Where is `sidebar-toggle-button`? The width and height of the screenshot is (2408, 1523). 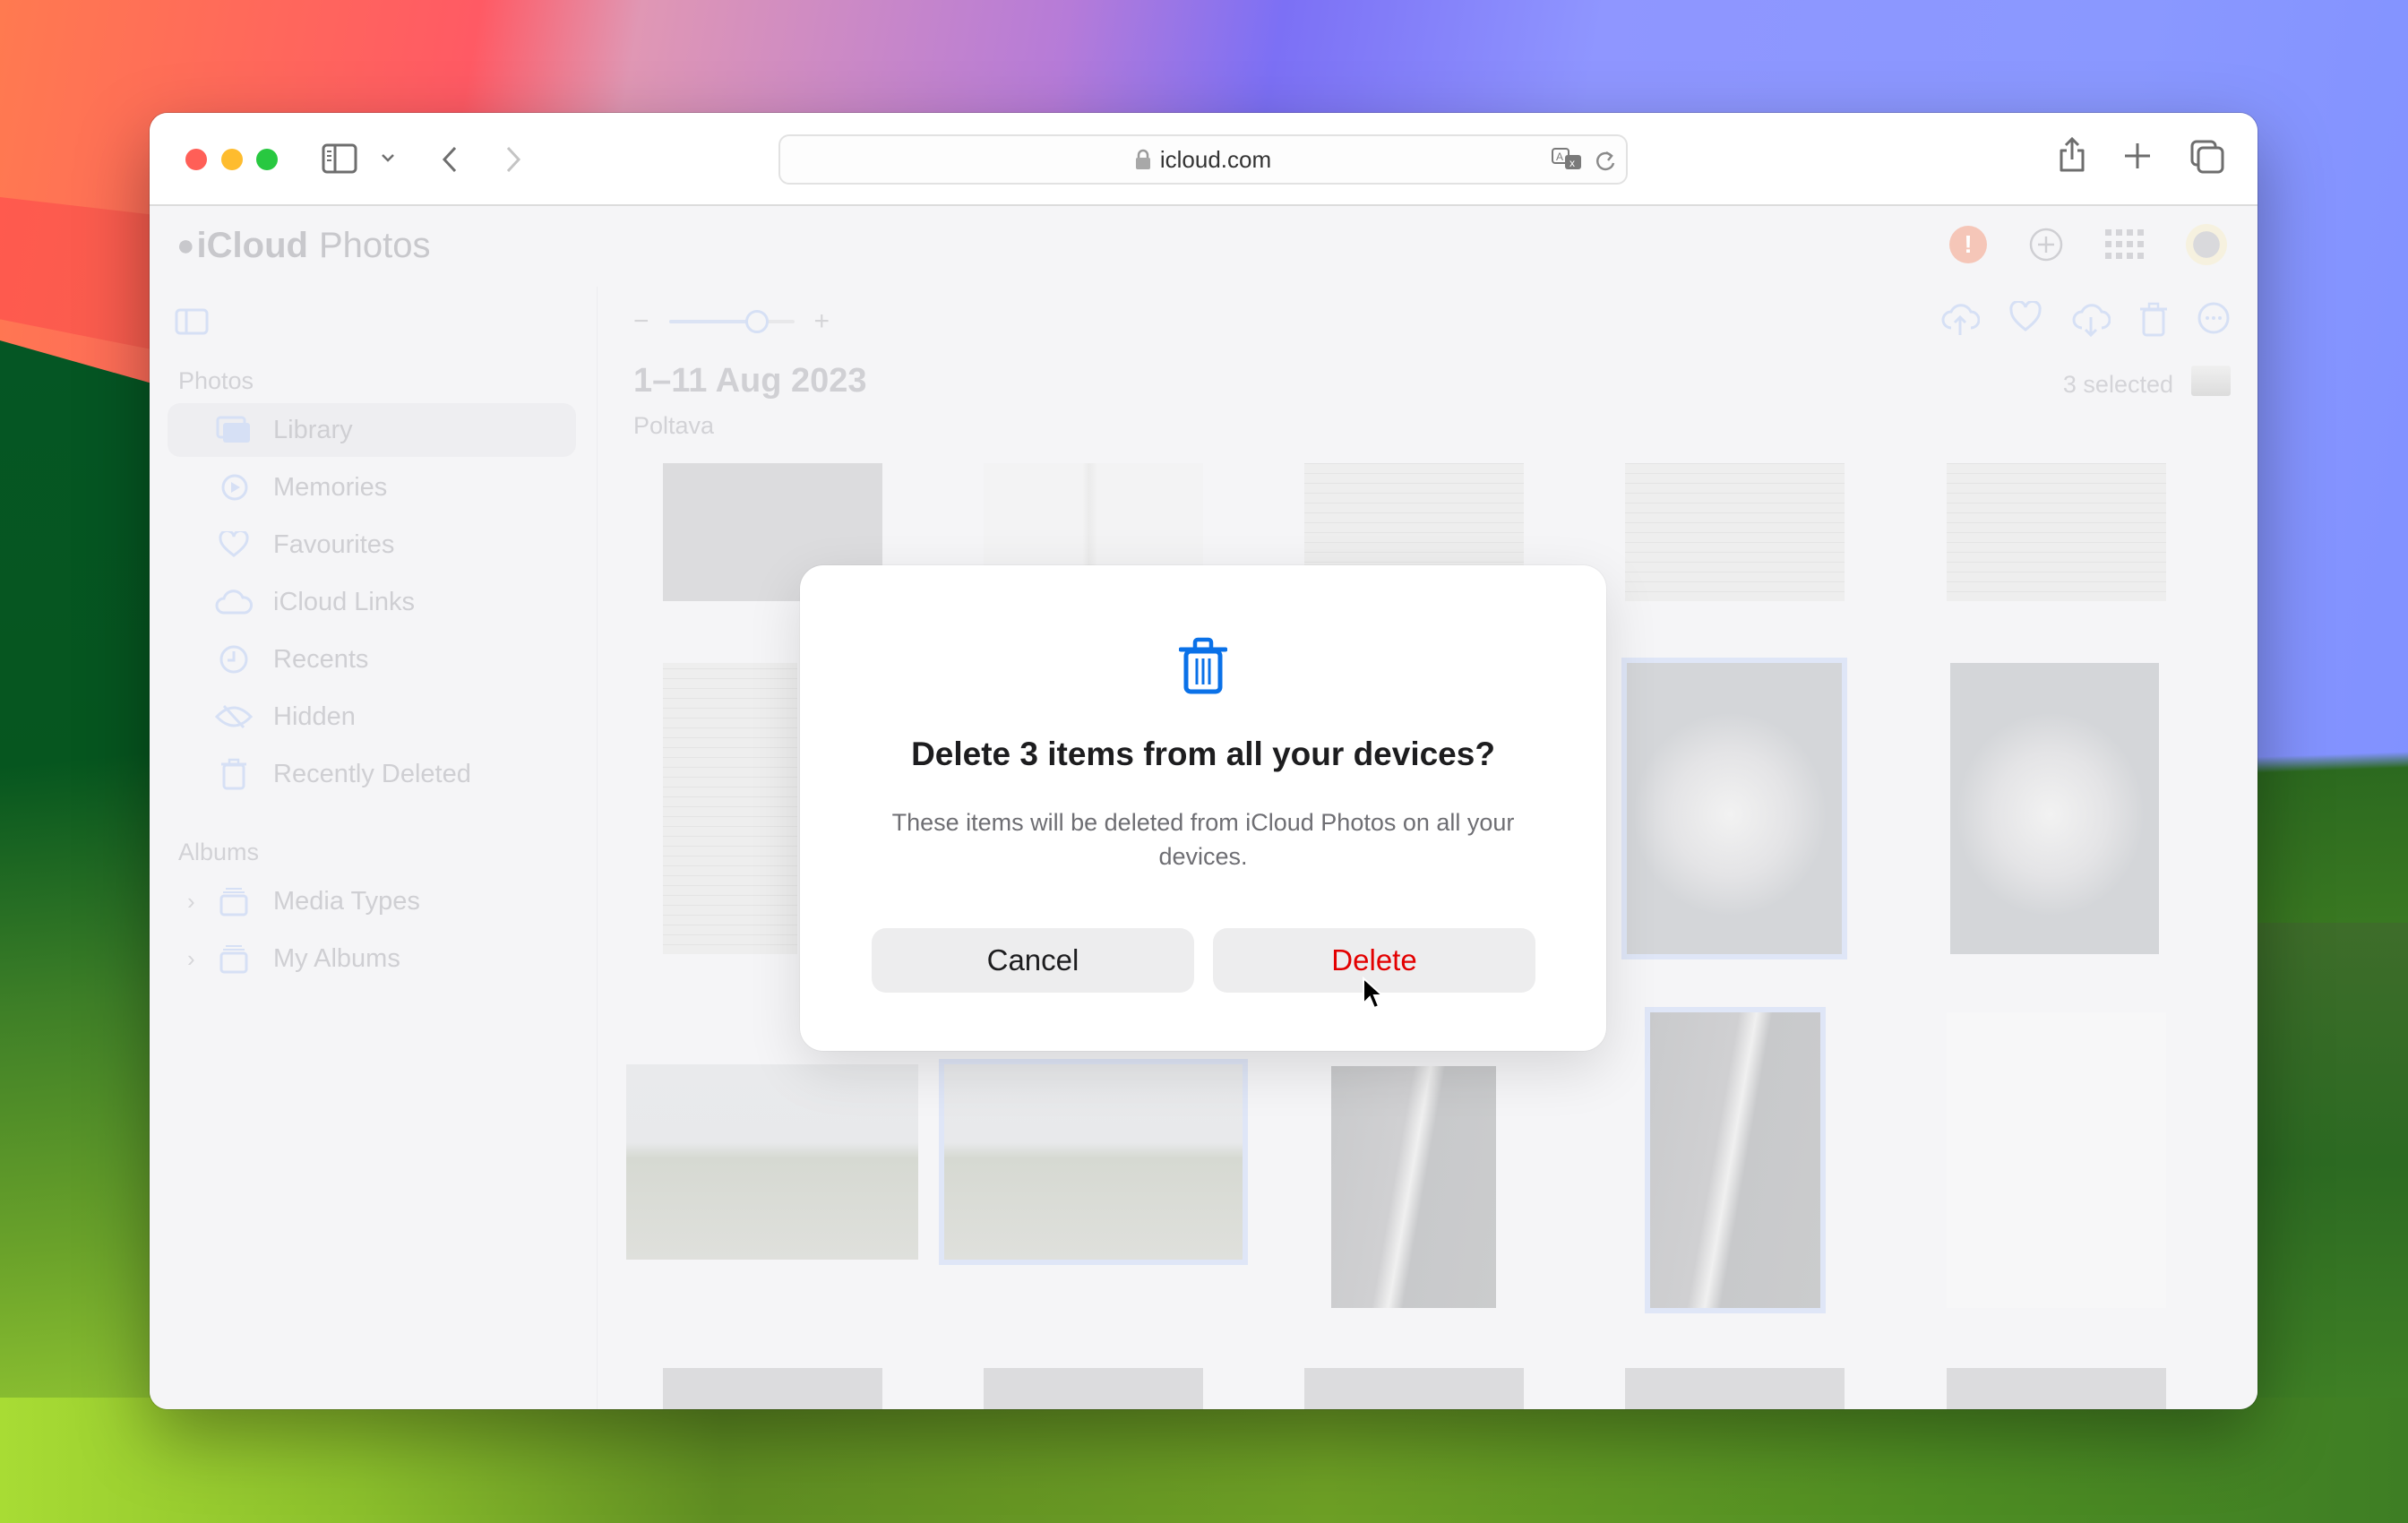
sidebar-toggle-button is located at coordinates (339, 158).